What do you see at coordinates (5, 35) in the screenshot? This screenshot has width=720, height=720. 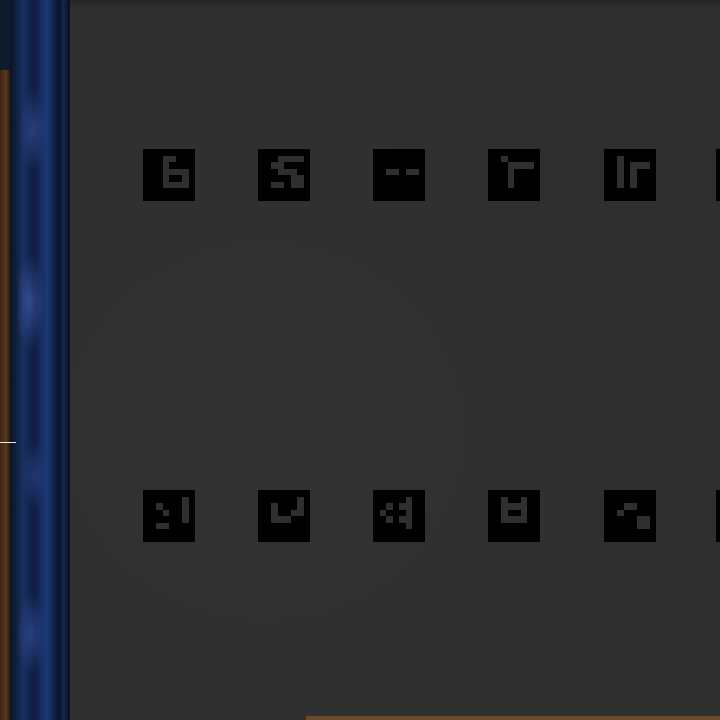 I see `pillar-top` at bounding box center [5, 35].